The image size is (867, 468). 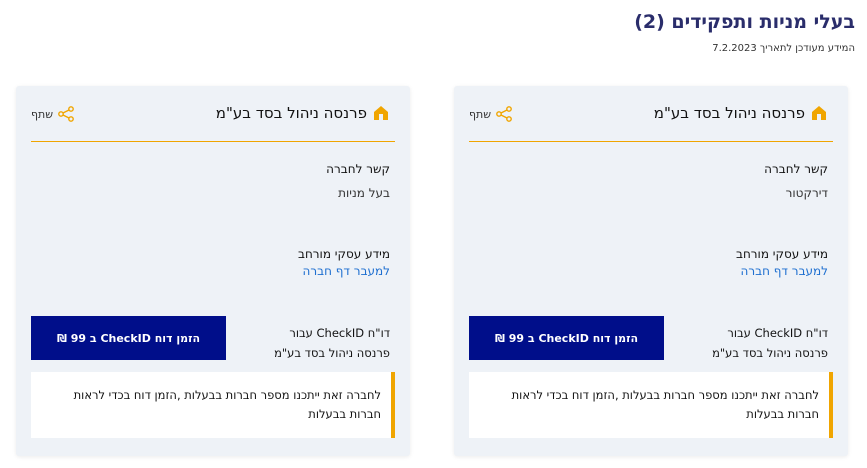 What do you see at coordinates (364, 193) in the screenshot?
I see `relation-value: בעל מניות` at bounding box center [364, 193].